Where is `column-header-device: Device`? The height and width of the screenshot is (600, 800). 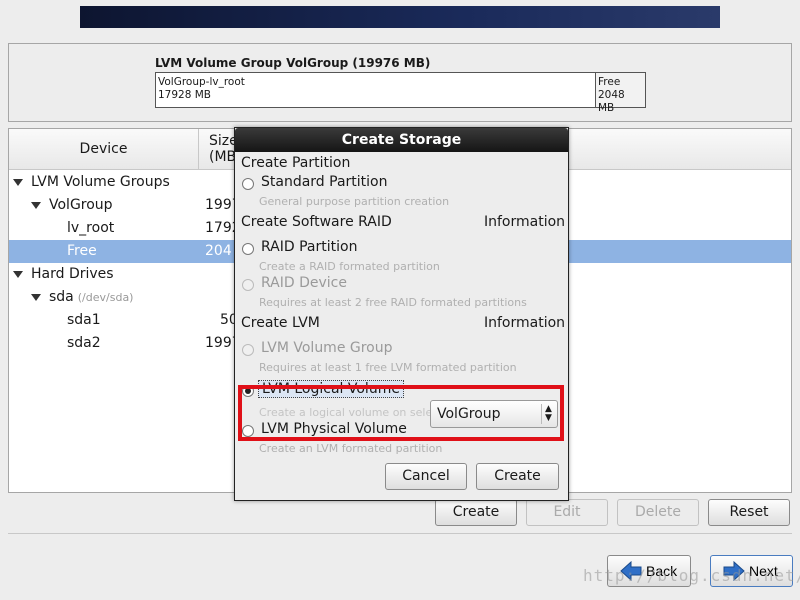
column-header-device: Device is located at coordinates (104, 149).